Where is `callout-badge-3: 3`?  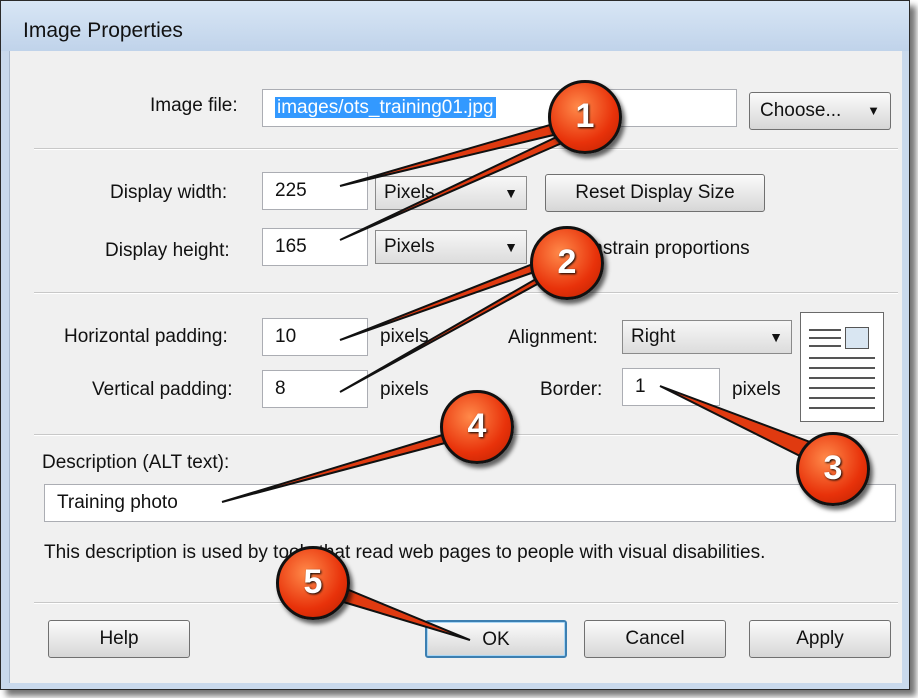 callout-badge-3: 3 is located at coordinates (833, 469).